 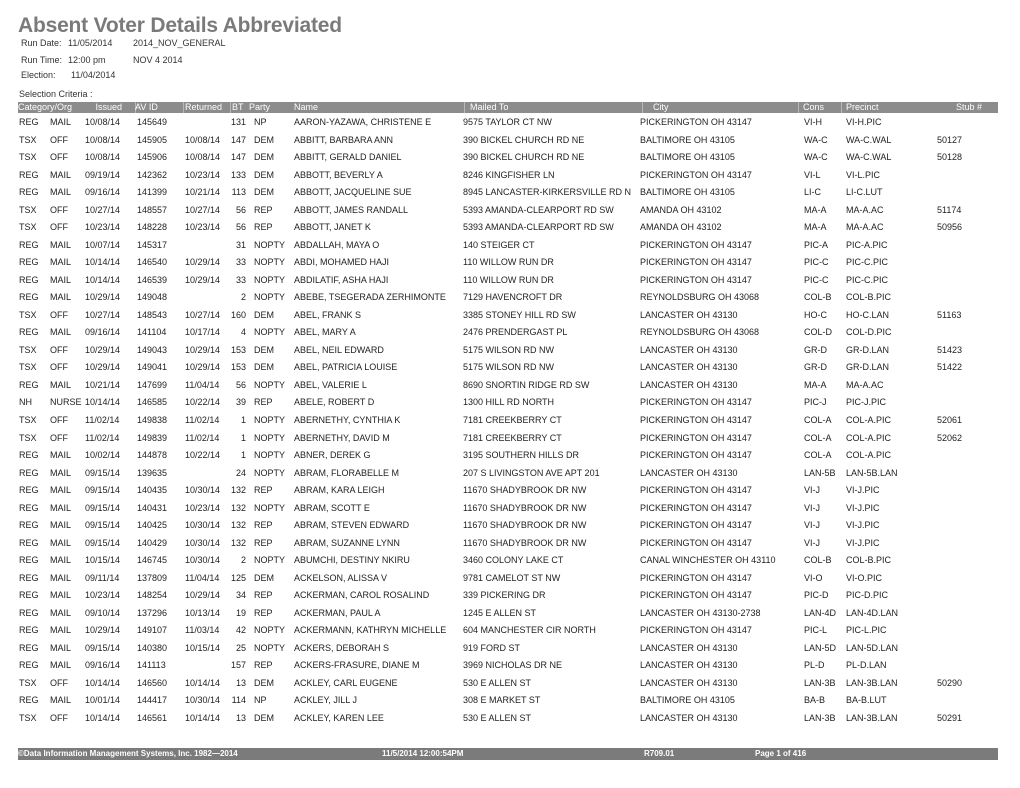 I want to click on cell-name: ABELE, ROBERT D, so click(x=334, y=402).